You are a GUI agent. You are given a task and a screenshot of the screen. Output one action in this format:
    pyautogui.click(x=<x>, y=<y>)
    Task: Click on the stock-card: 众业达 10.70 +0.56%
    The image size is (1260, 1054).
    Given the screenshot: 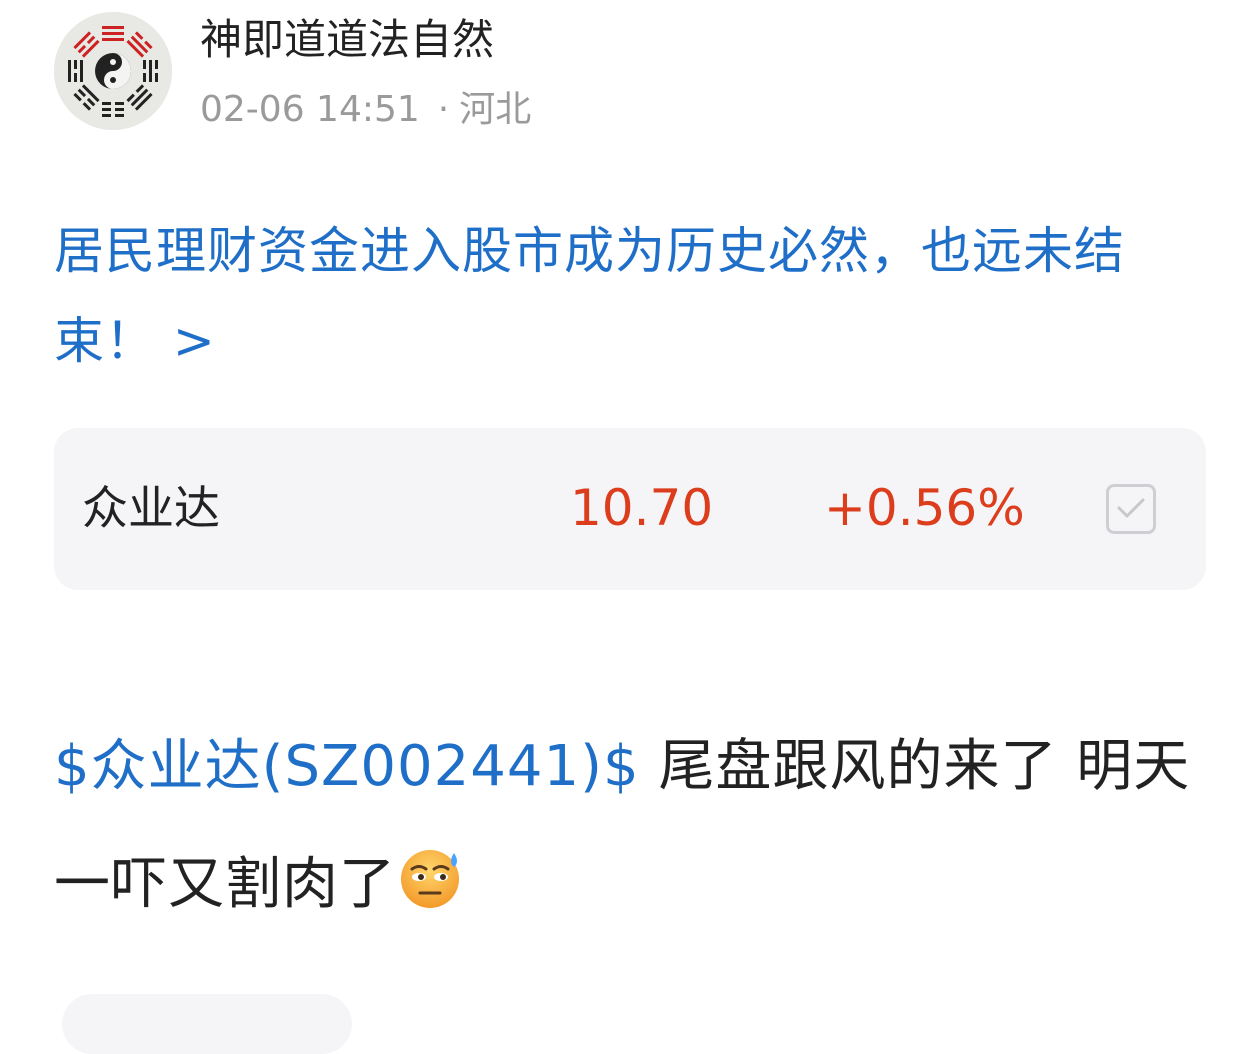 What is the action you would take?
    pyautogui.click(x=630, y=509)
    